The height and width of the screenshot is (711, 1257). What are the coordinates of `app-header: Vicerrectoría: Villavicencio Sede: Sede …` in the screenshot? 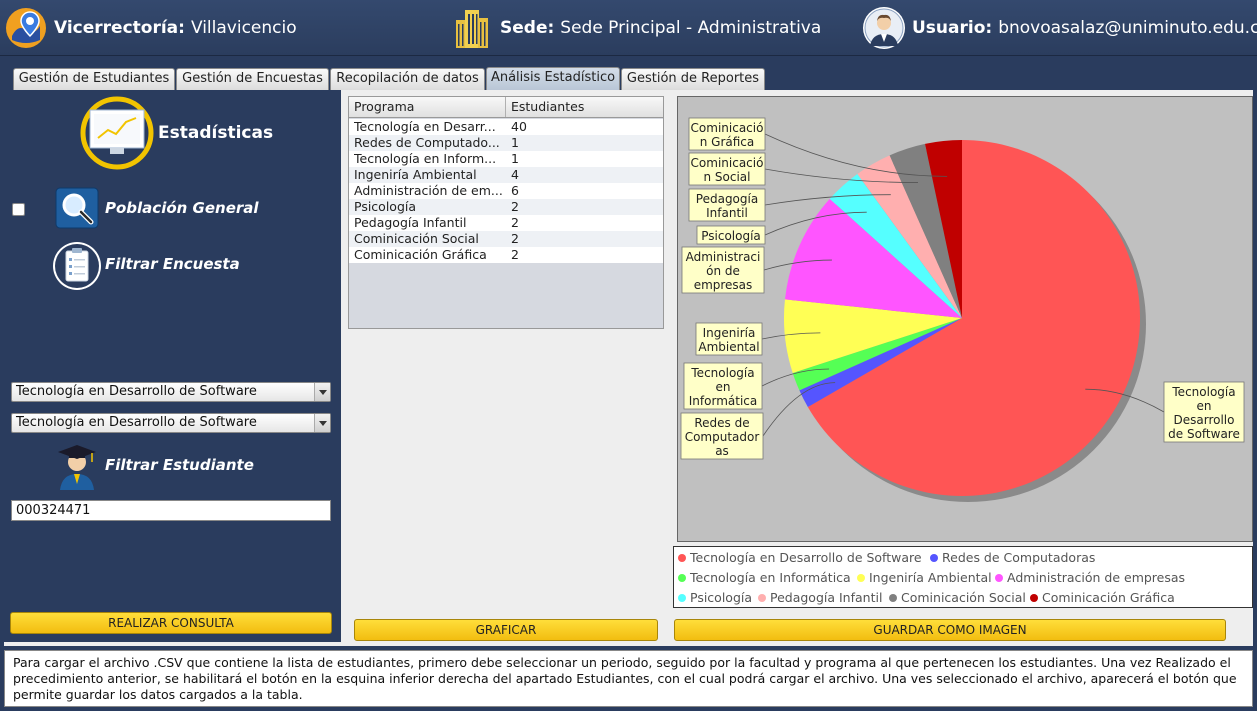 It's located at (628, 28).